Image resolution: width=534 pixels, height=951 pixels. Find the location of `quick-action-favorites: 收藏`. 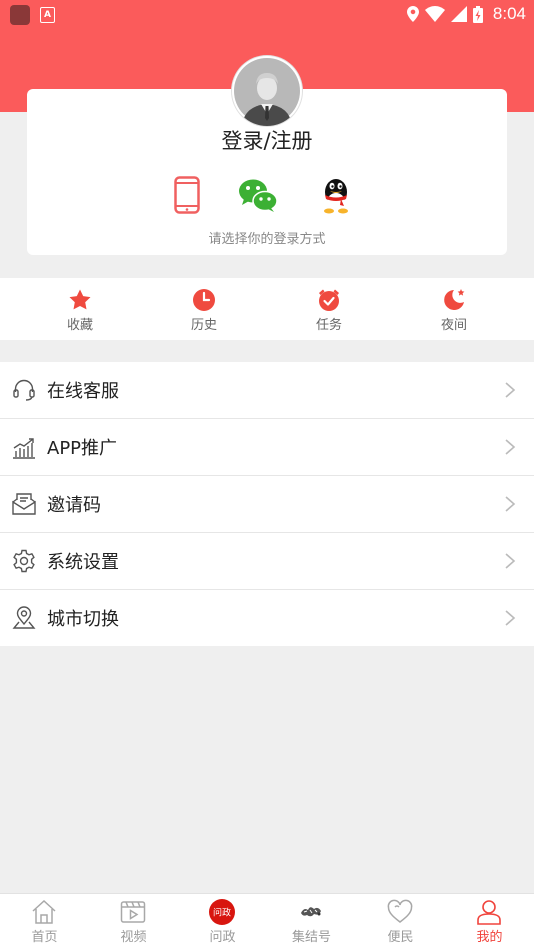

quick-action-favorites: 收藏 is located at coordinates (80, 309).